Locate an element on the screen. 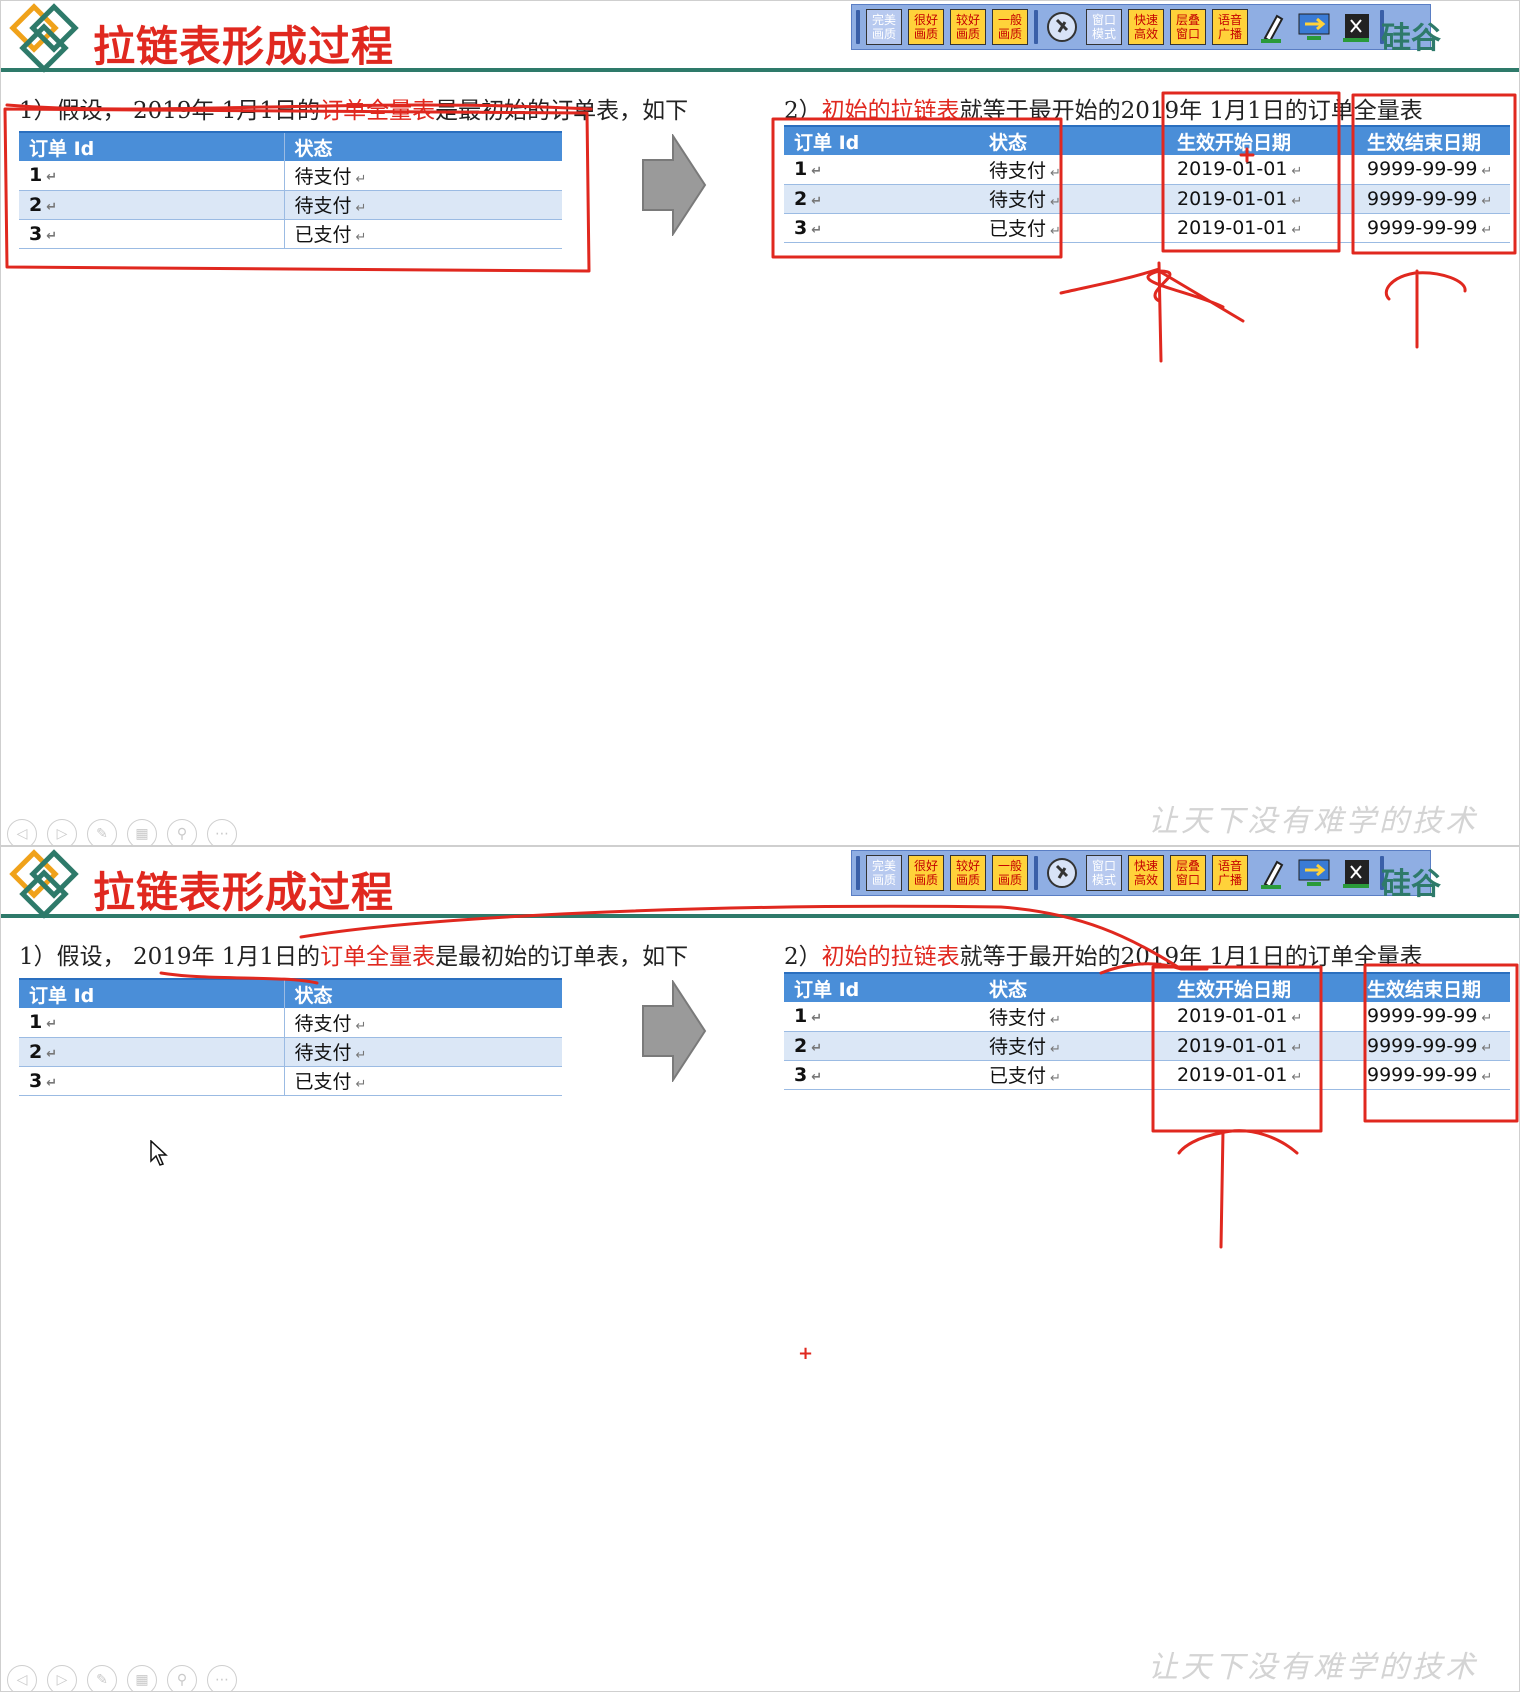  step-2-highlight: 初始的拉链表 is located at coordinates (890, 111).